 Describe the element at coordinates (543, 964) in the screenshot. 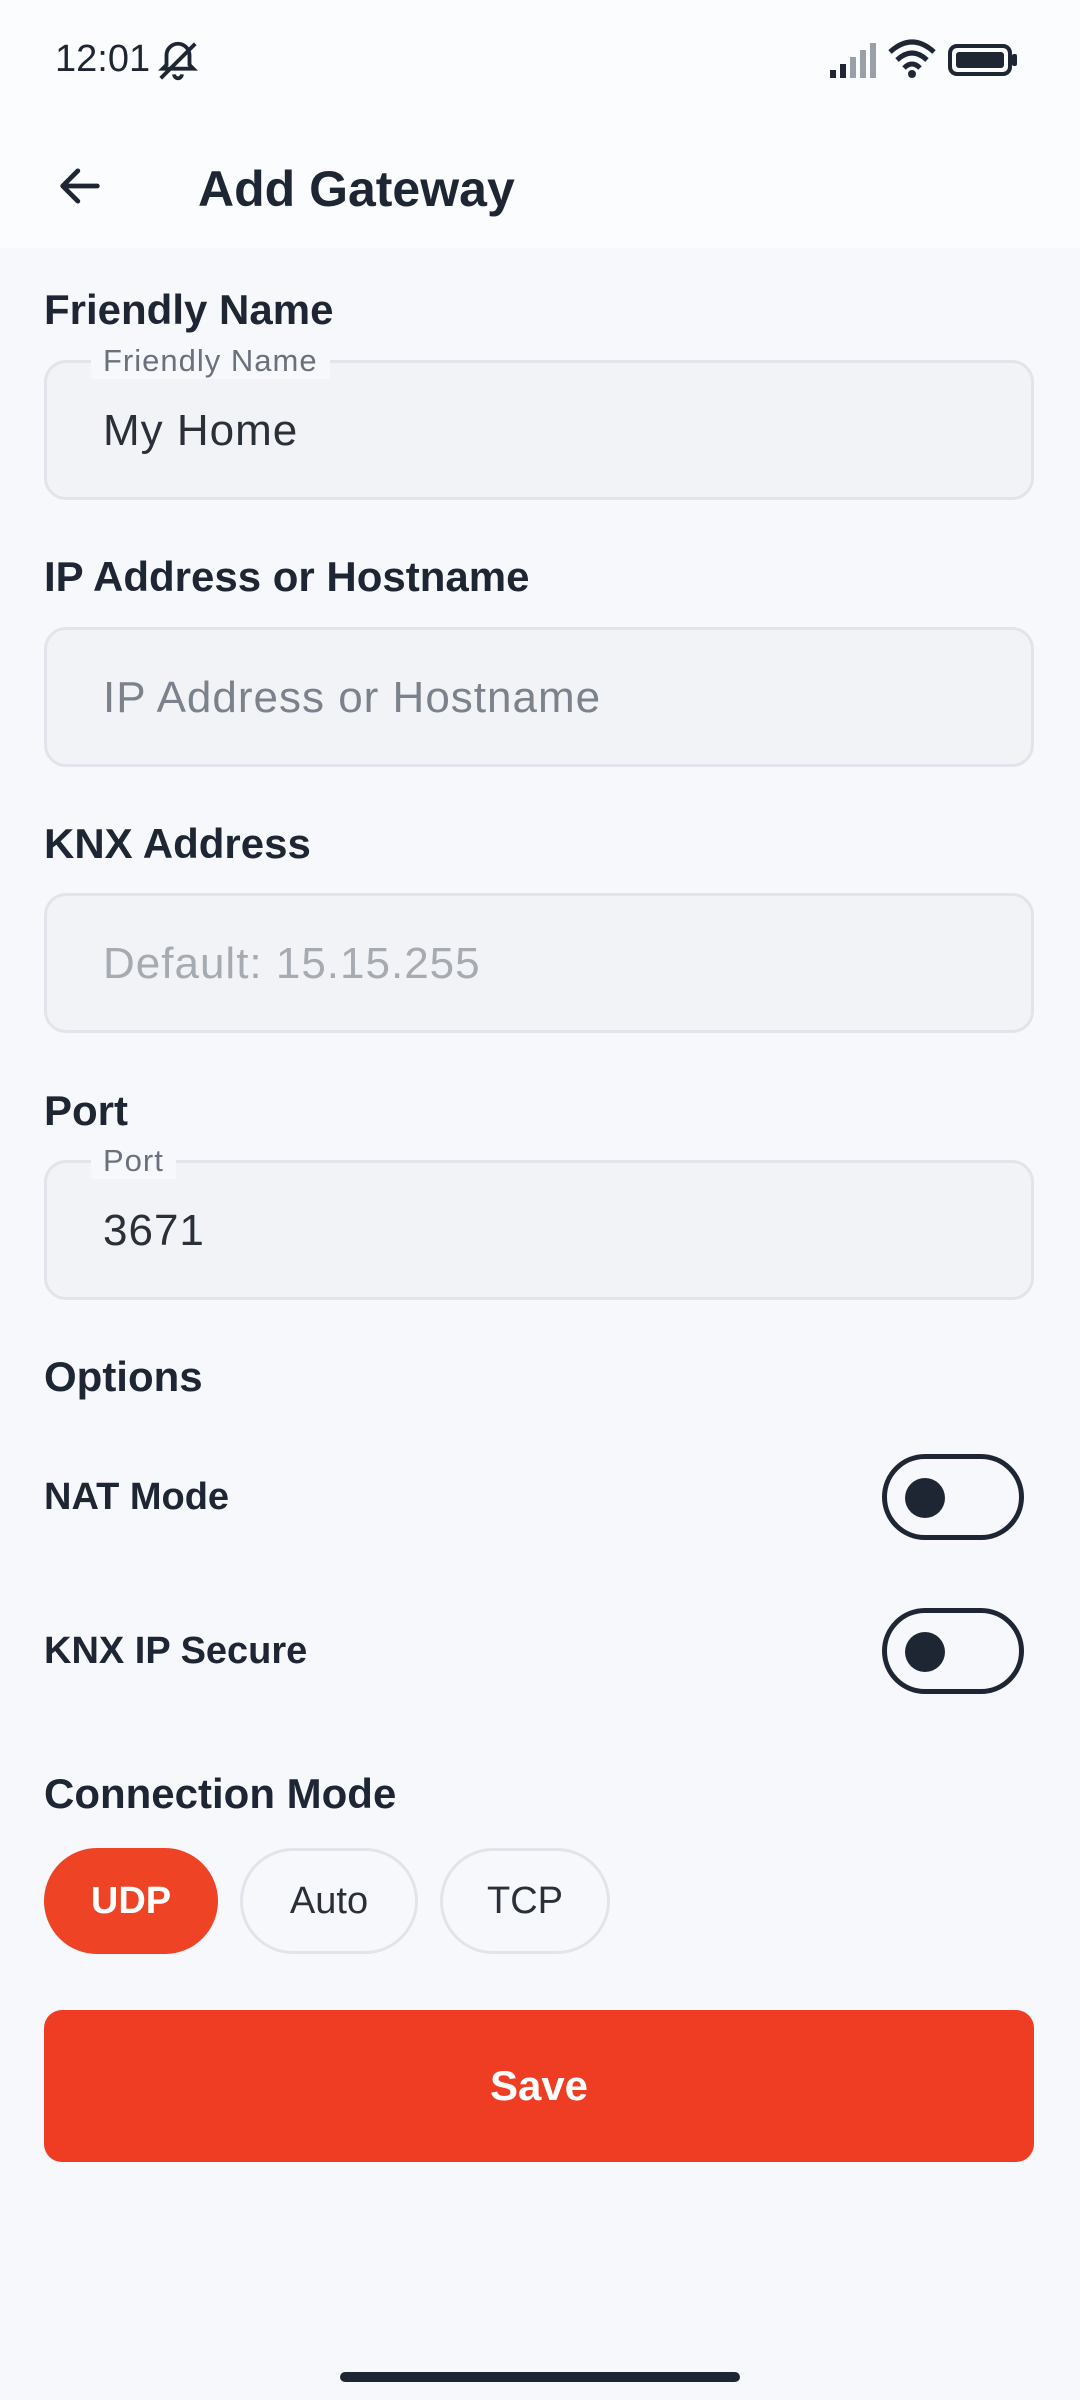

I see `knx-address-input` at that location.